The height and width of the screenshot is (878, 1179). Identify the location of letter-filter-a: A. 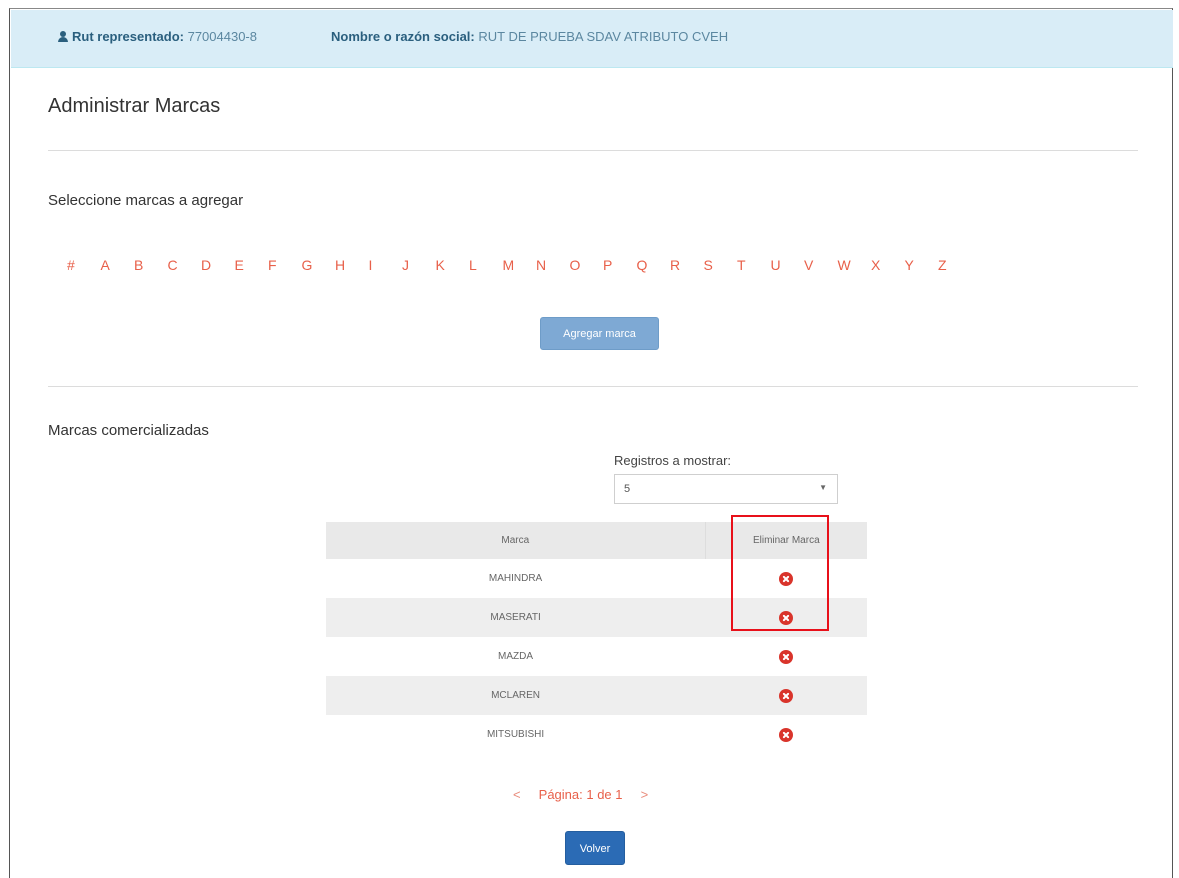
(105, 265).